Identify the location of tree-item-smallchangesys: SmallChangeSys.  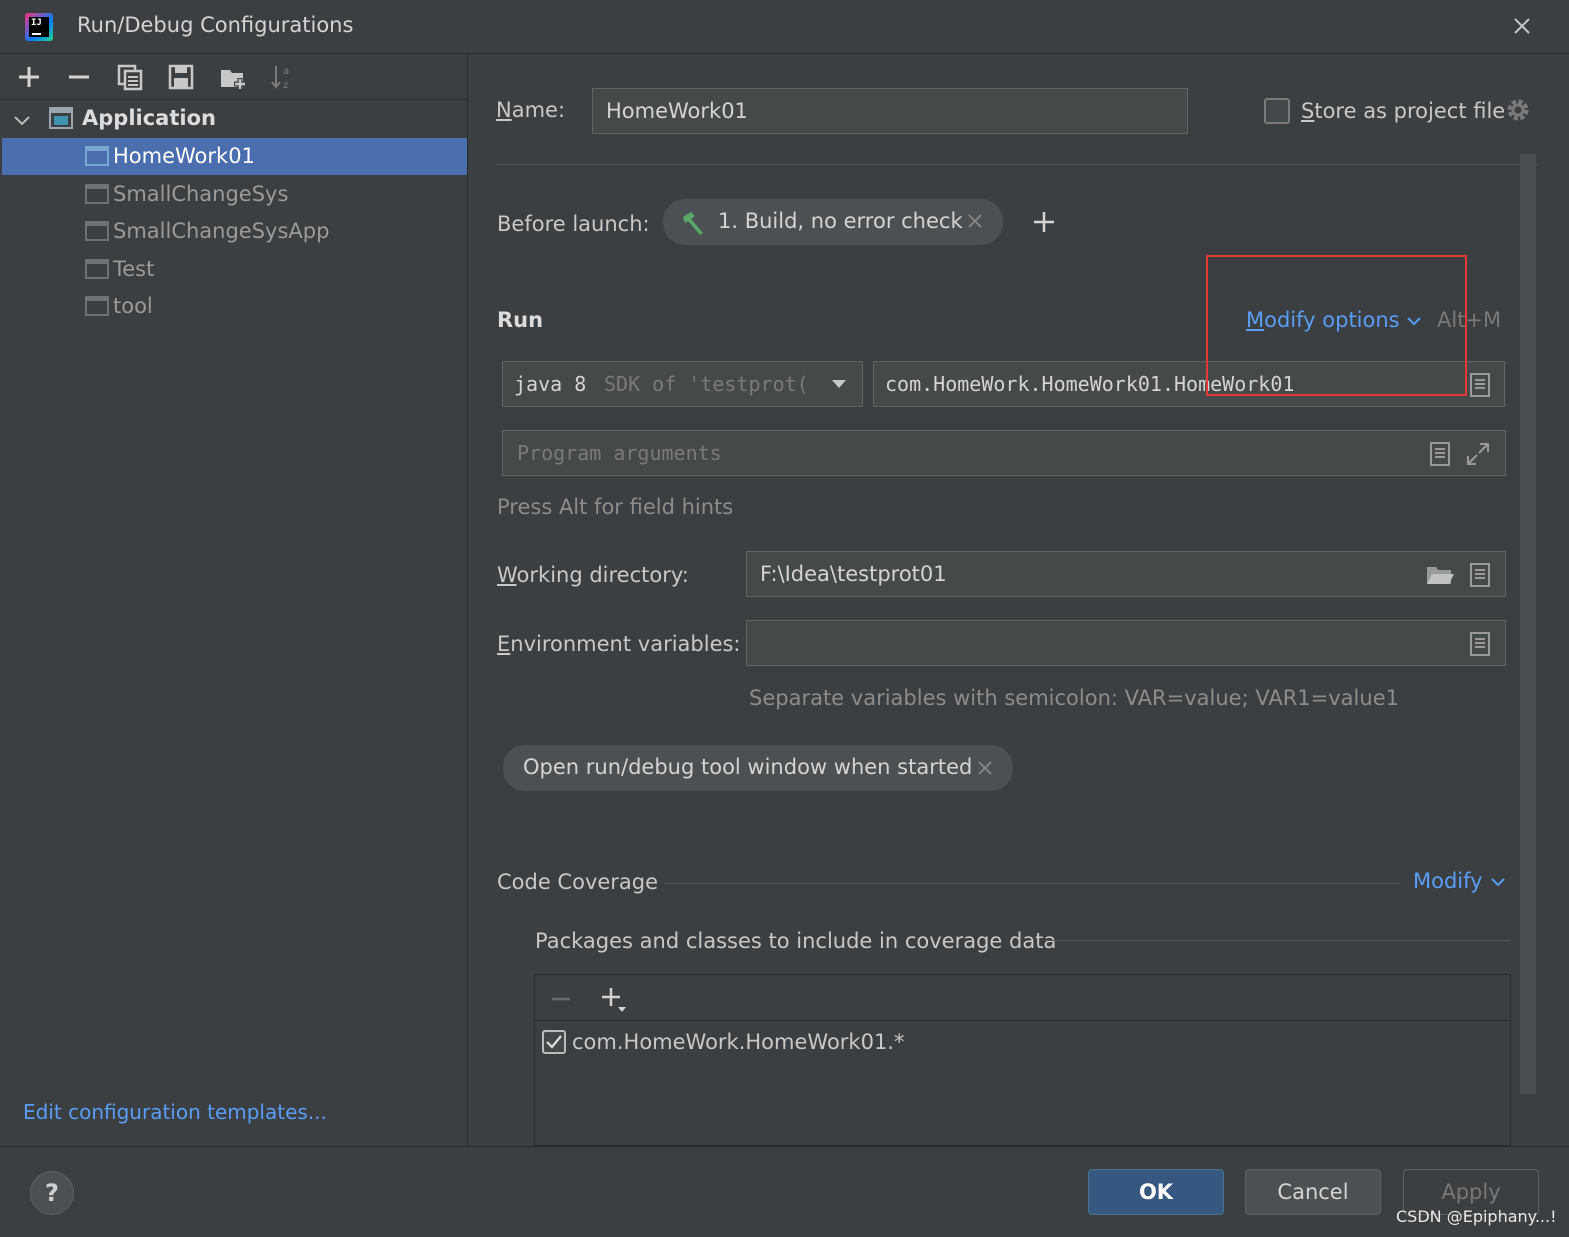
(234, 194).